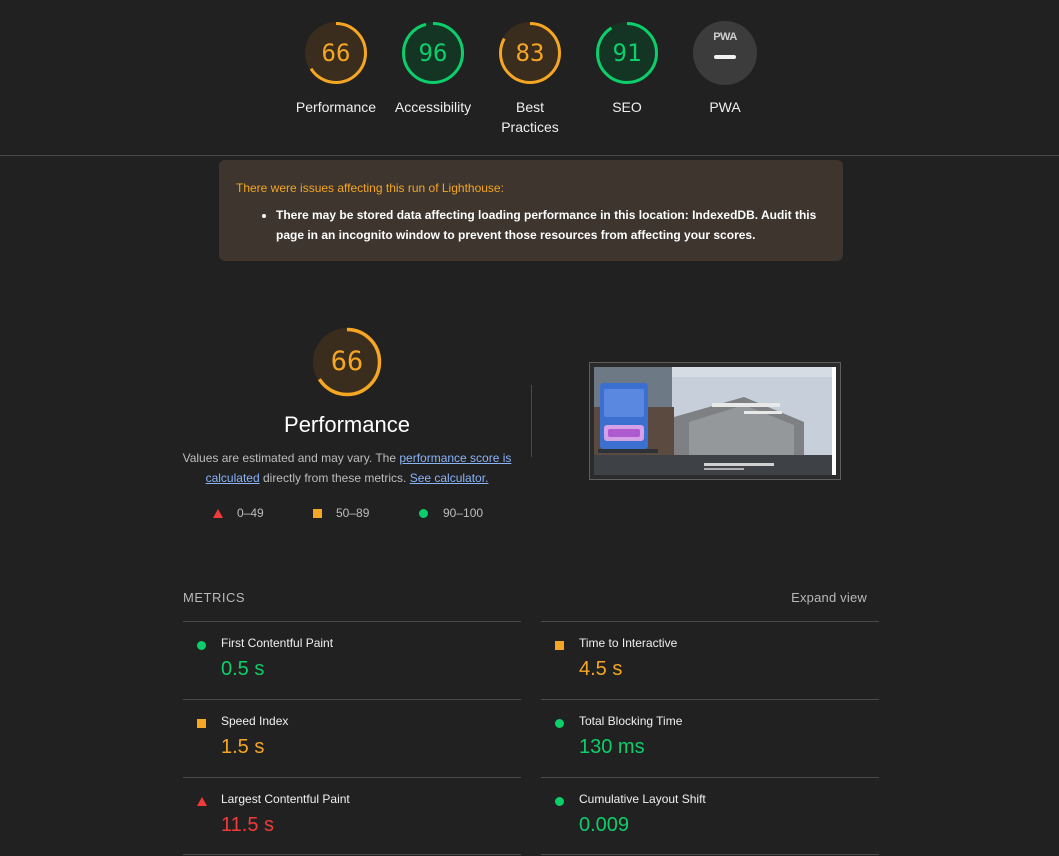 The height and width of the screenshot is (856, 1059). I want to click on gauge-score: 83, so click(530, 53).